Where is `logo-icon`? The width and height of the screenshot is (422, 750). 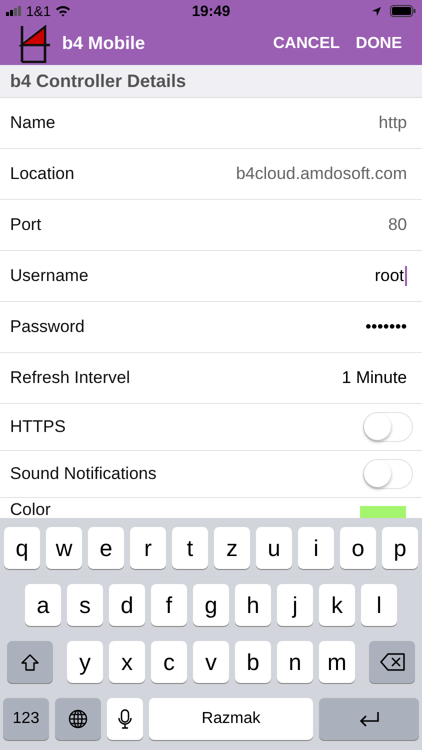 logo-icon is located at coordinates (34, 43).